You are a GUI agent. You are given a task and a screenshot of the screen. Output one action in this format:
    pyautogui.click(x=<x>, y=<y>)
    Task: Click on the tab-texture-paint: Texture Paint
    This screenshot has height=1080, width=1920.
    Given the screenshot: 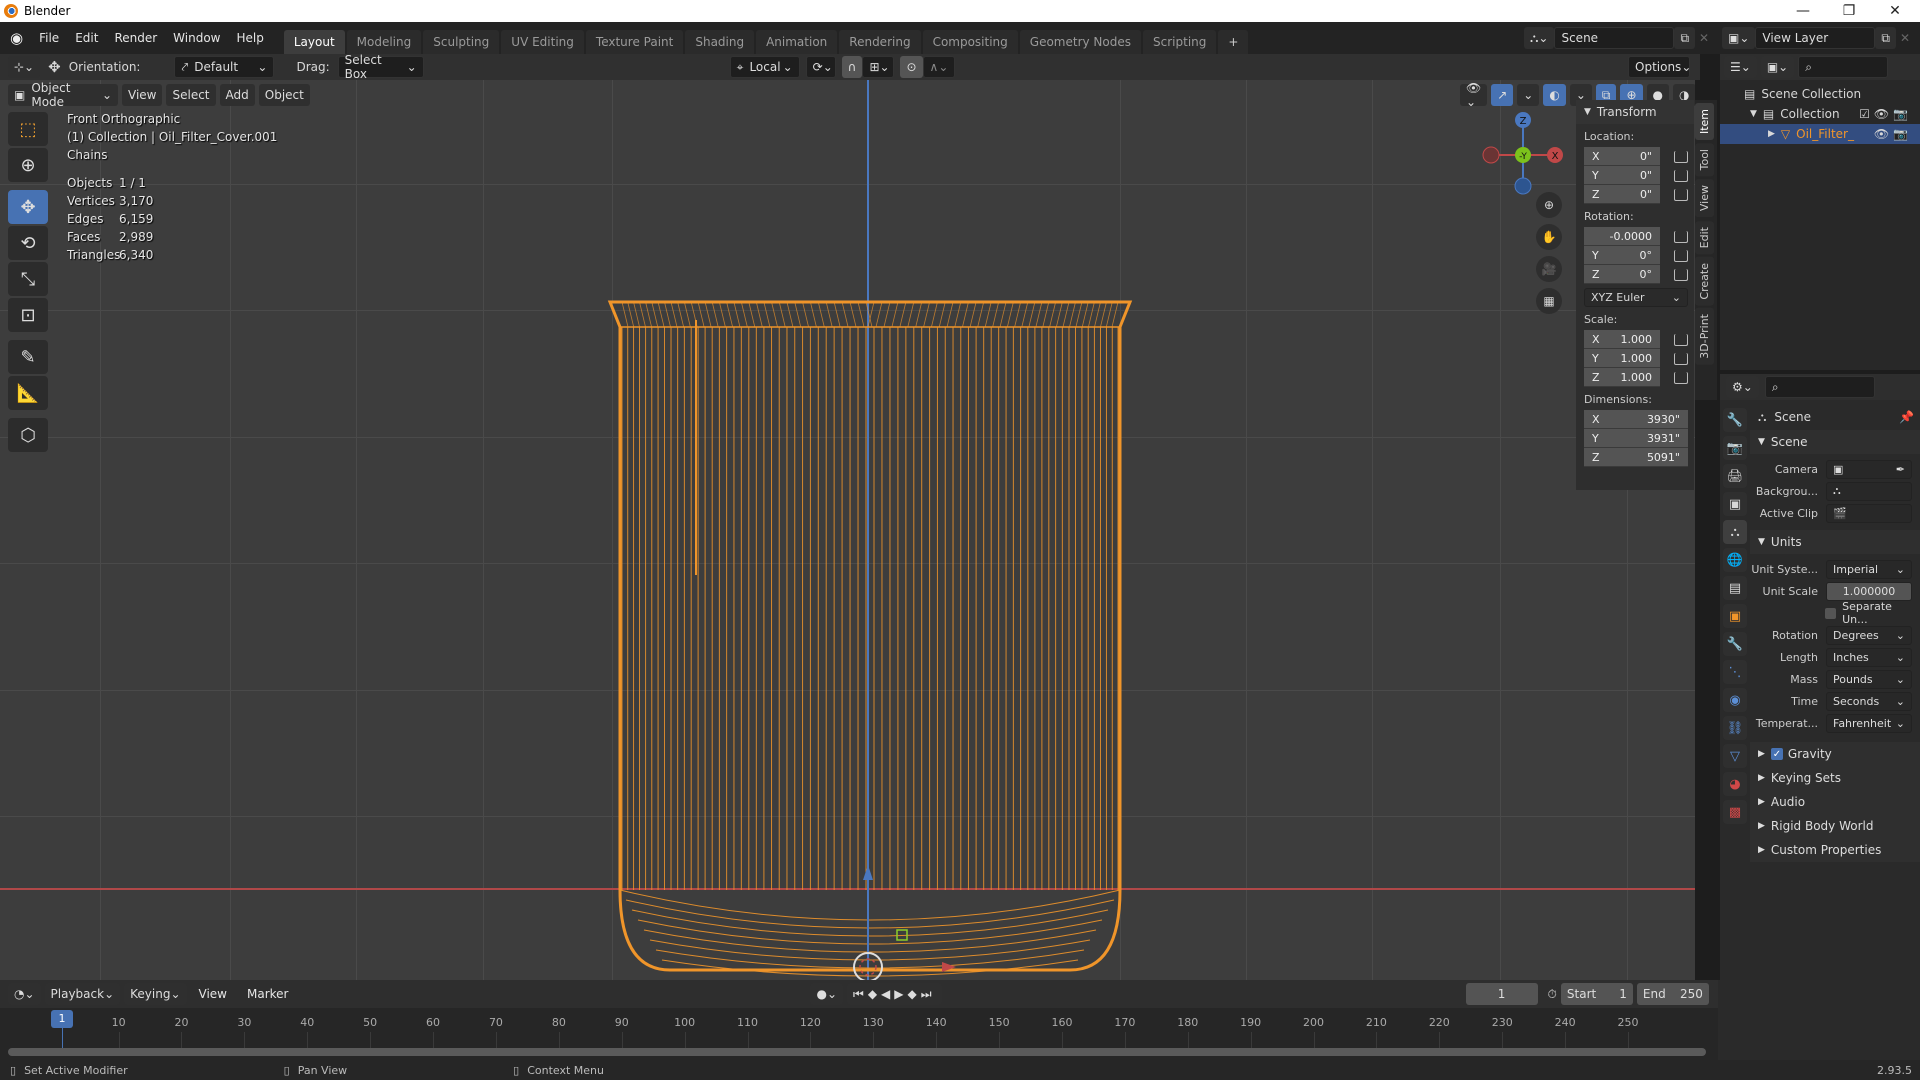 What is the action you would take?
    pyautogui.click(x=634, y=42)
    